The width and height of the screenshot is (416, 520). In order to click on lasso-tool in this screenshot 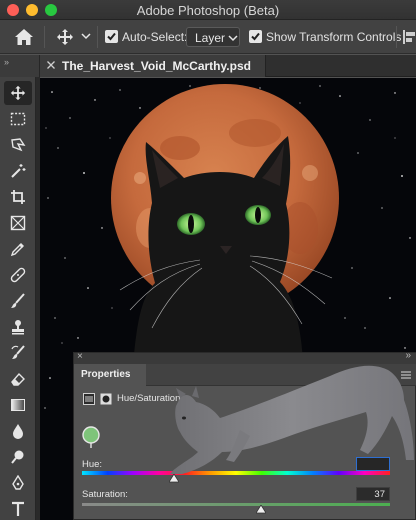, I will do `click(18, 145)`.